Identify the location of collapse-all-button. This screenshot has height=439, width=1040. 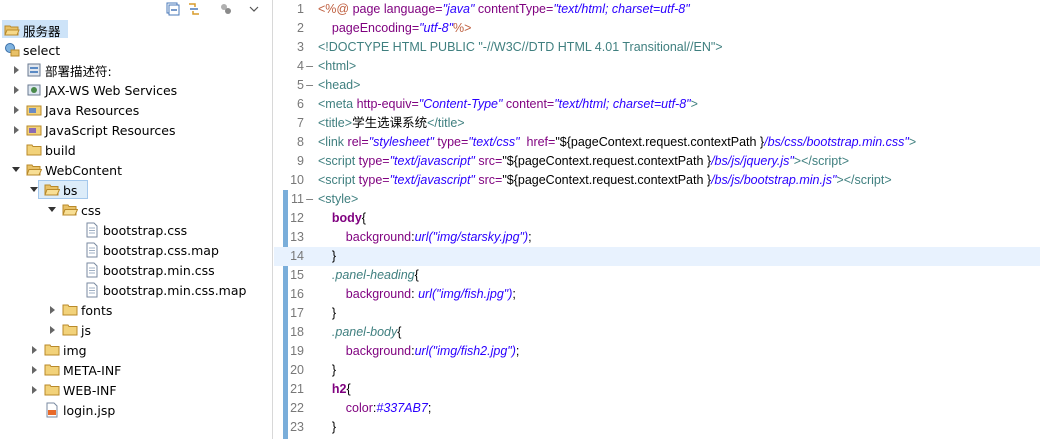
(173, 9).